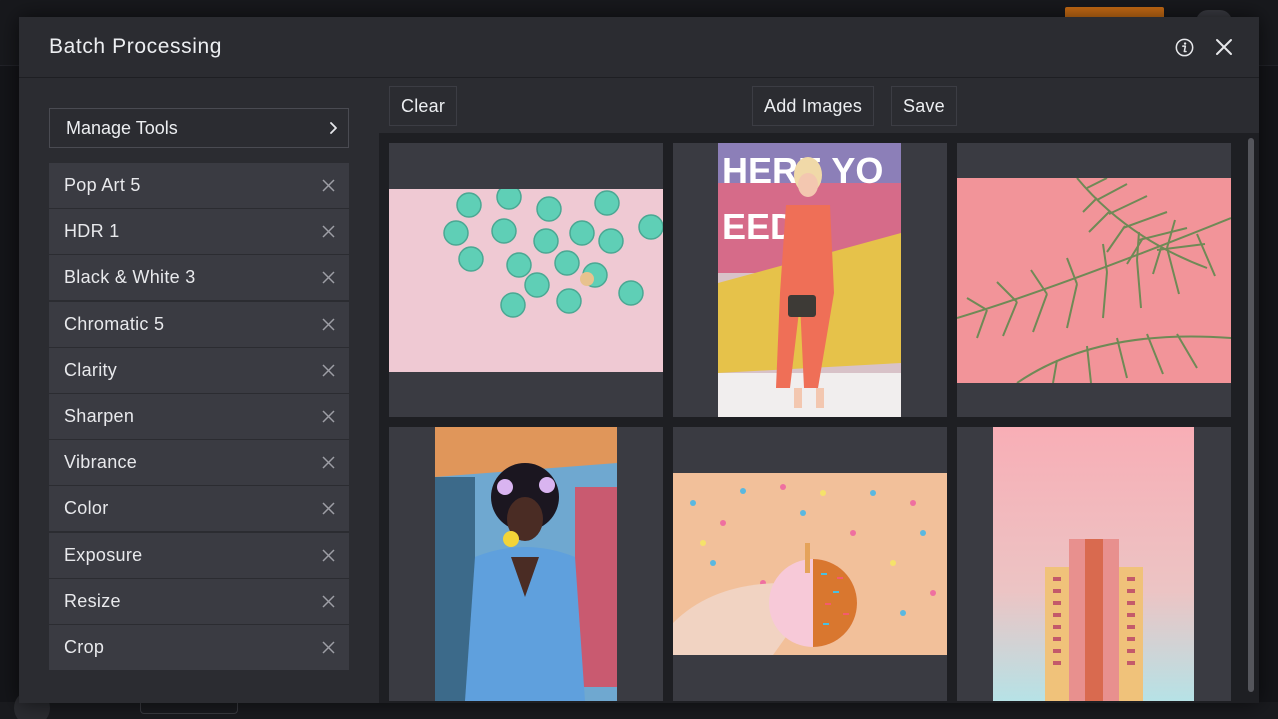  I want to click on image-thumbnail-woman-denim, so click(526, 564).